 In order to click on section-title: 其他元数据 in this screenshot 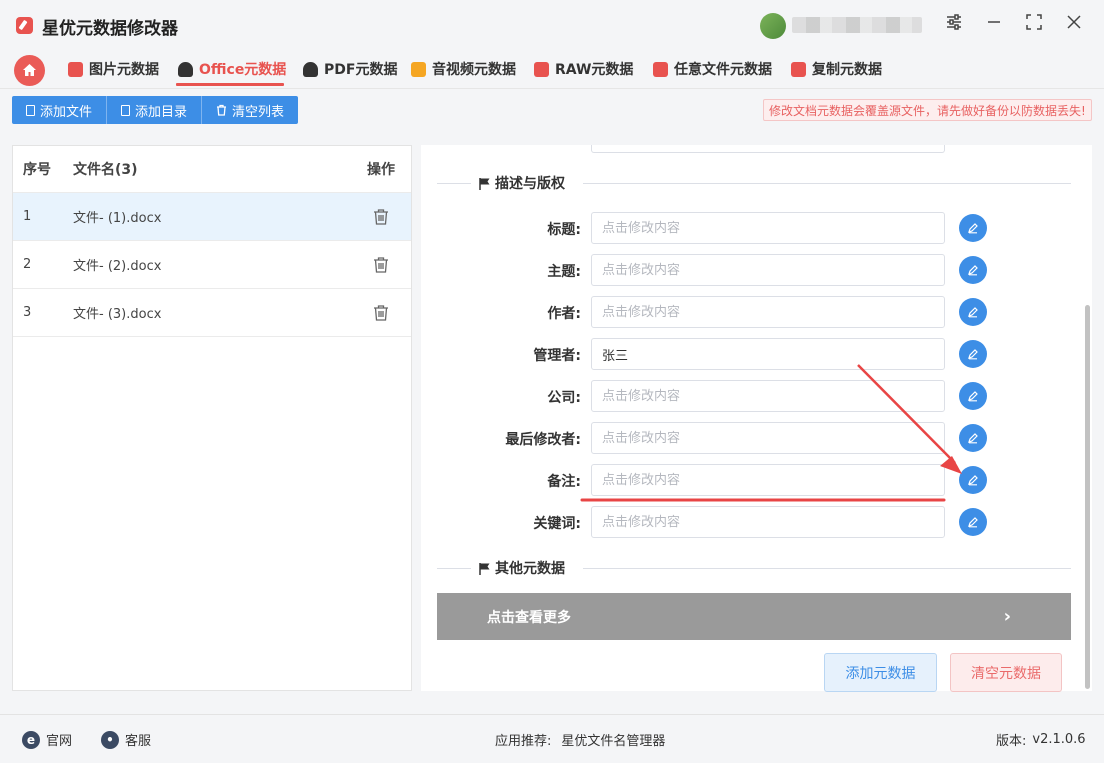, I will do `click(522, 568)`.